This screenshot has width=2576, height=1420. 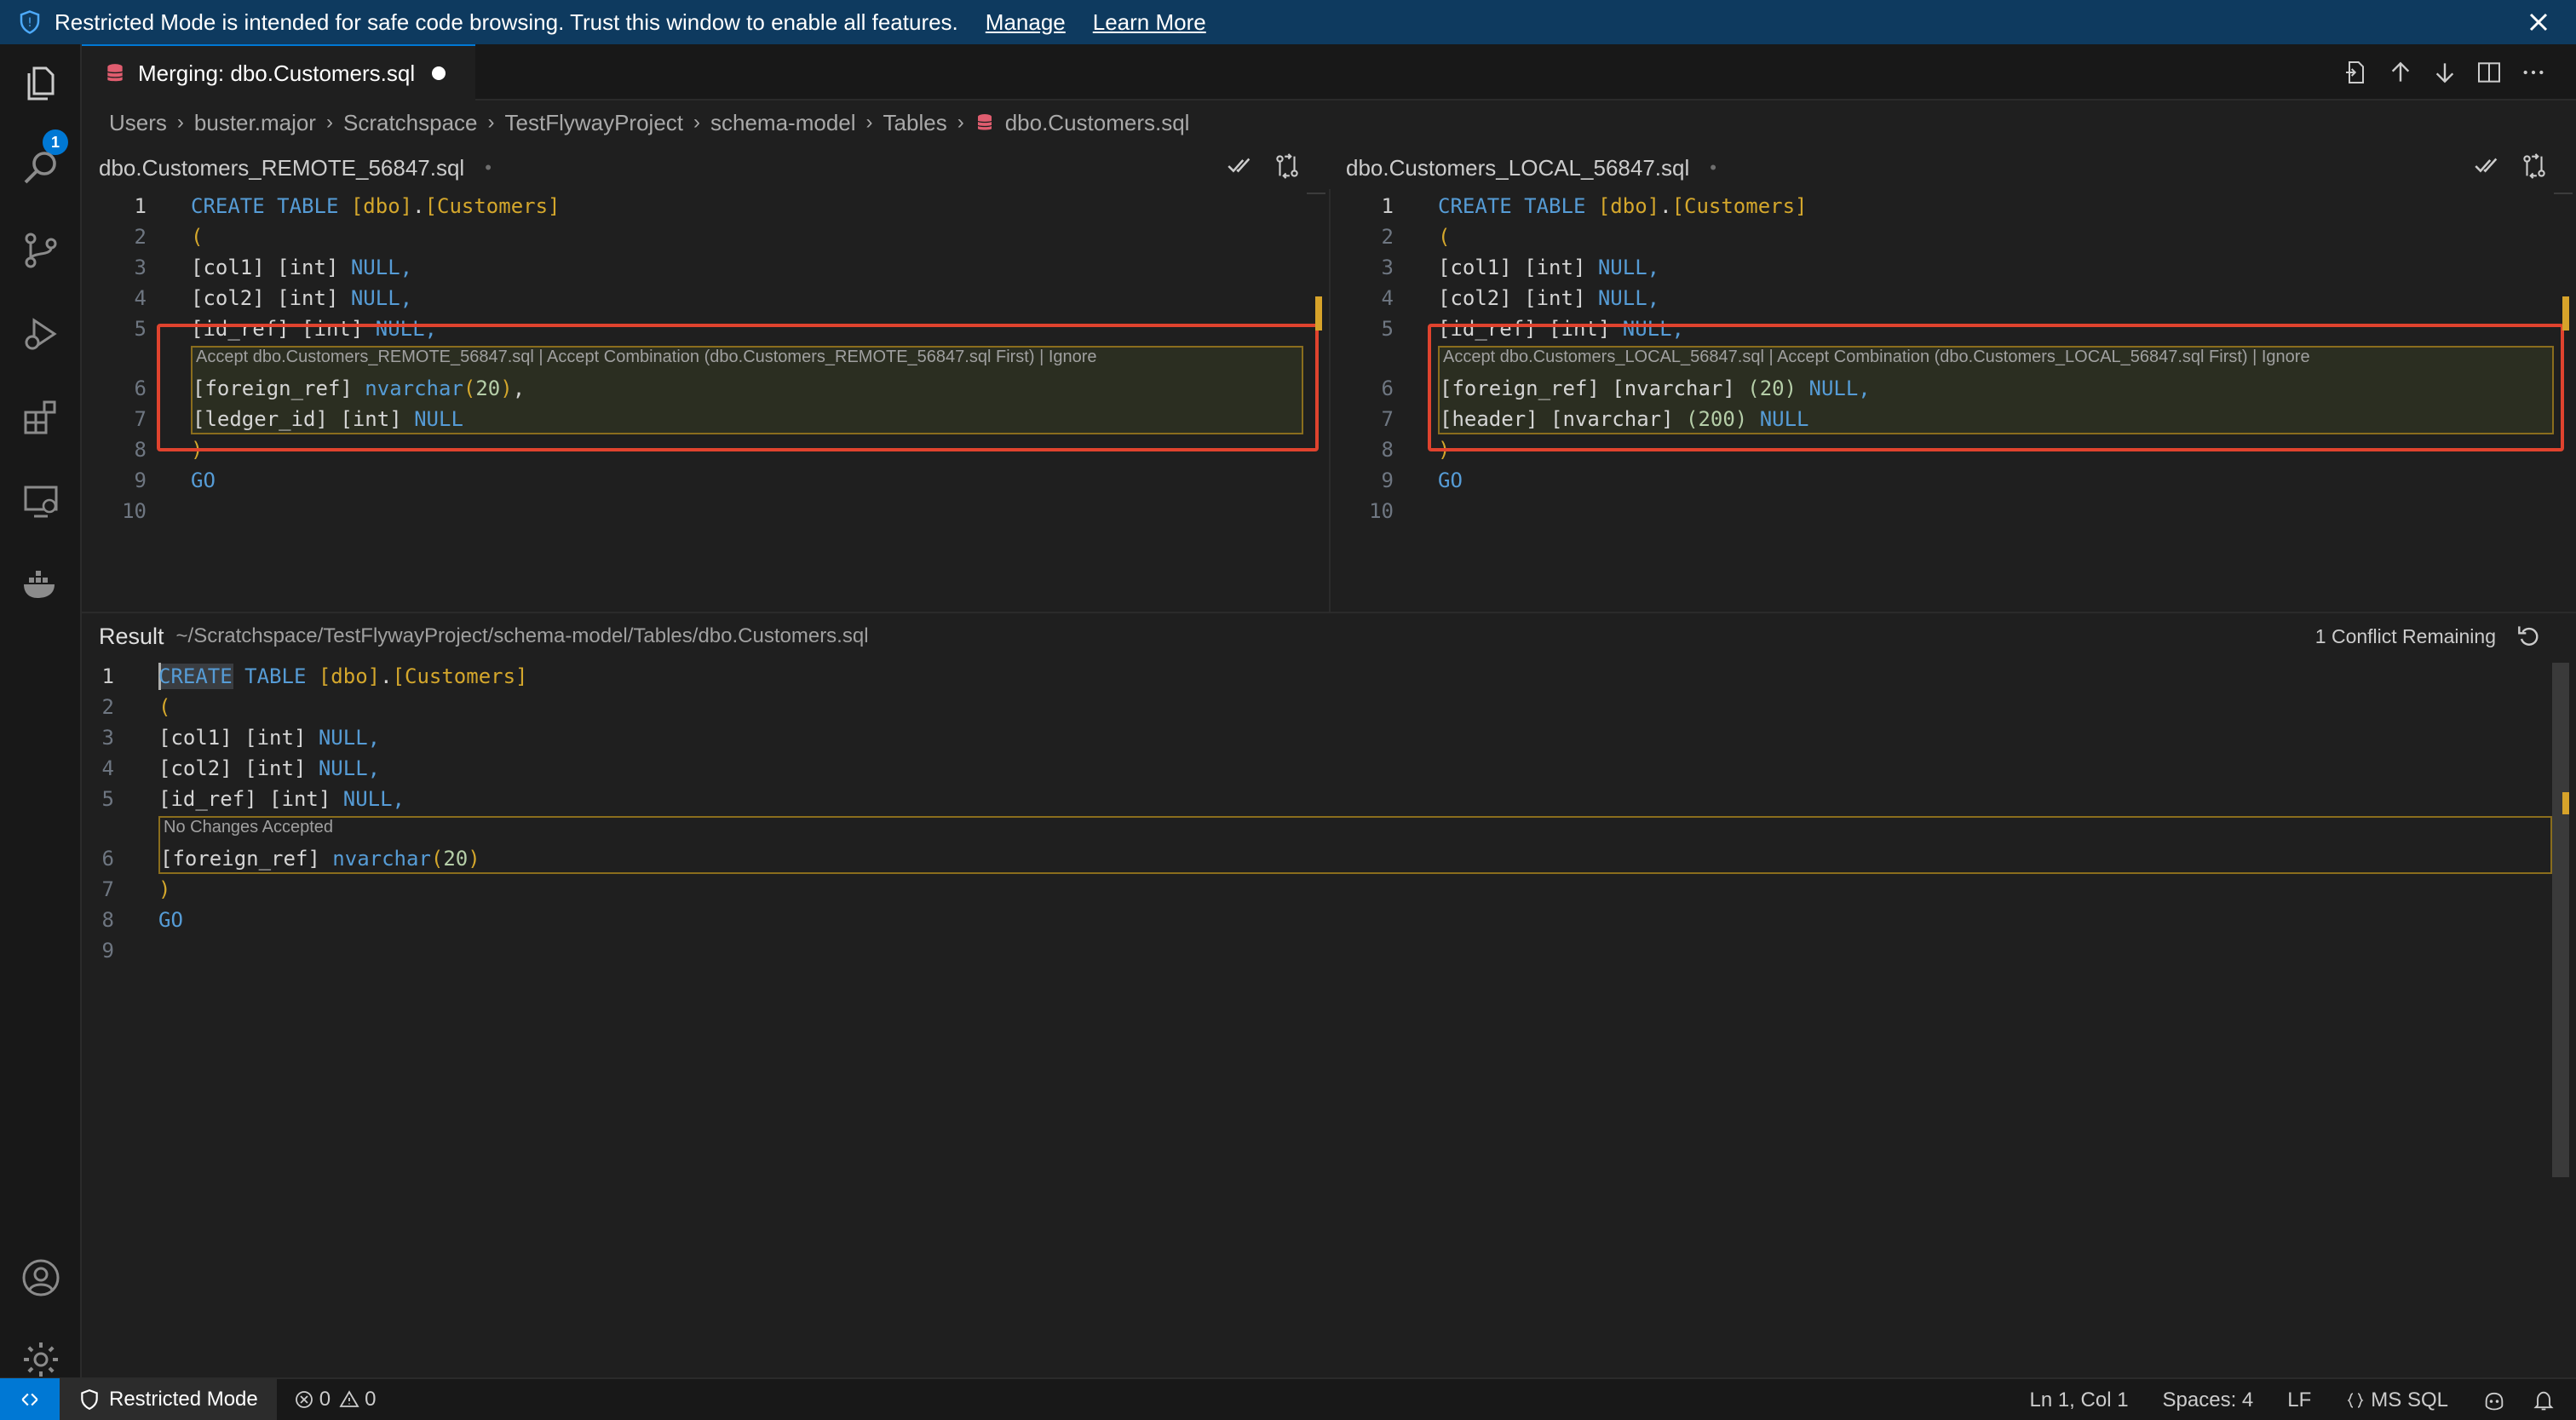 What do you see at coordinates (41, 500) in the screenshot?
I see `remote-explorer-icon` at bounding box center [41, 500].